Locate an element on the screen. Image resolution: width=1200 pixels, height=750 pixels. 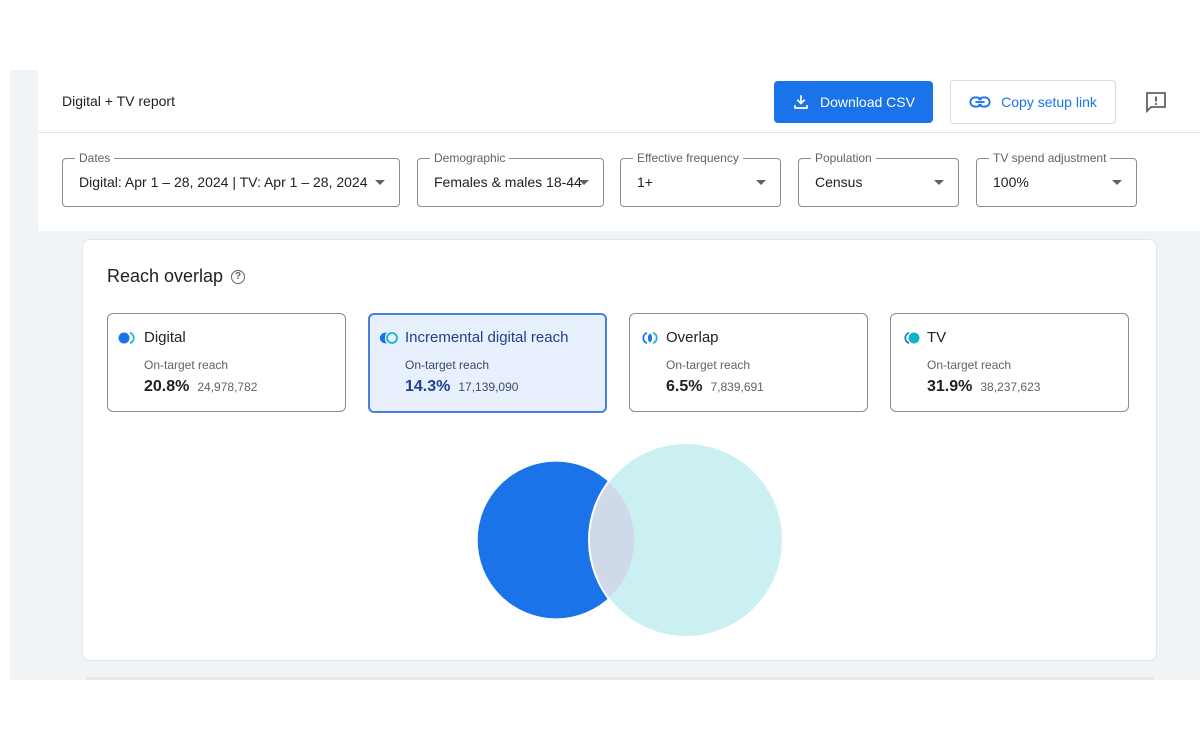
metric-card-overlap: Overlap On-target reach 6.5% 7,839,691 is located at coordinates (748, 362).